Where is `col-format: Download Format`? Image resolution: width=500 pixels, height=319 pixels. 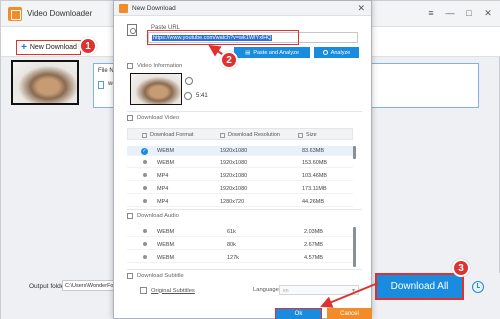 col-format: Download Format is located at coordinates (167, 135).